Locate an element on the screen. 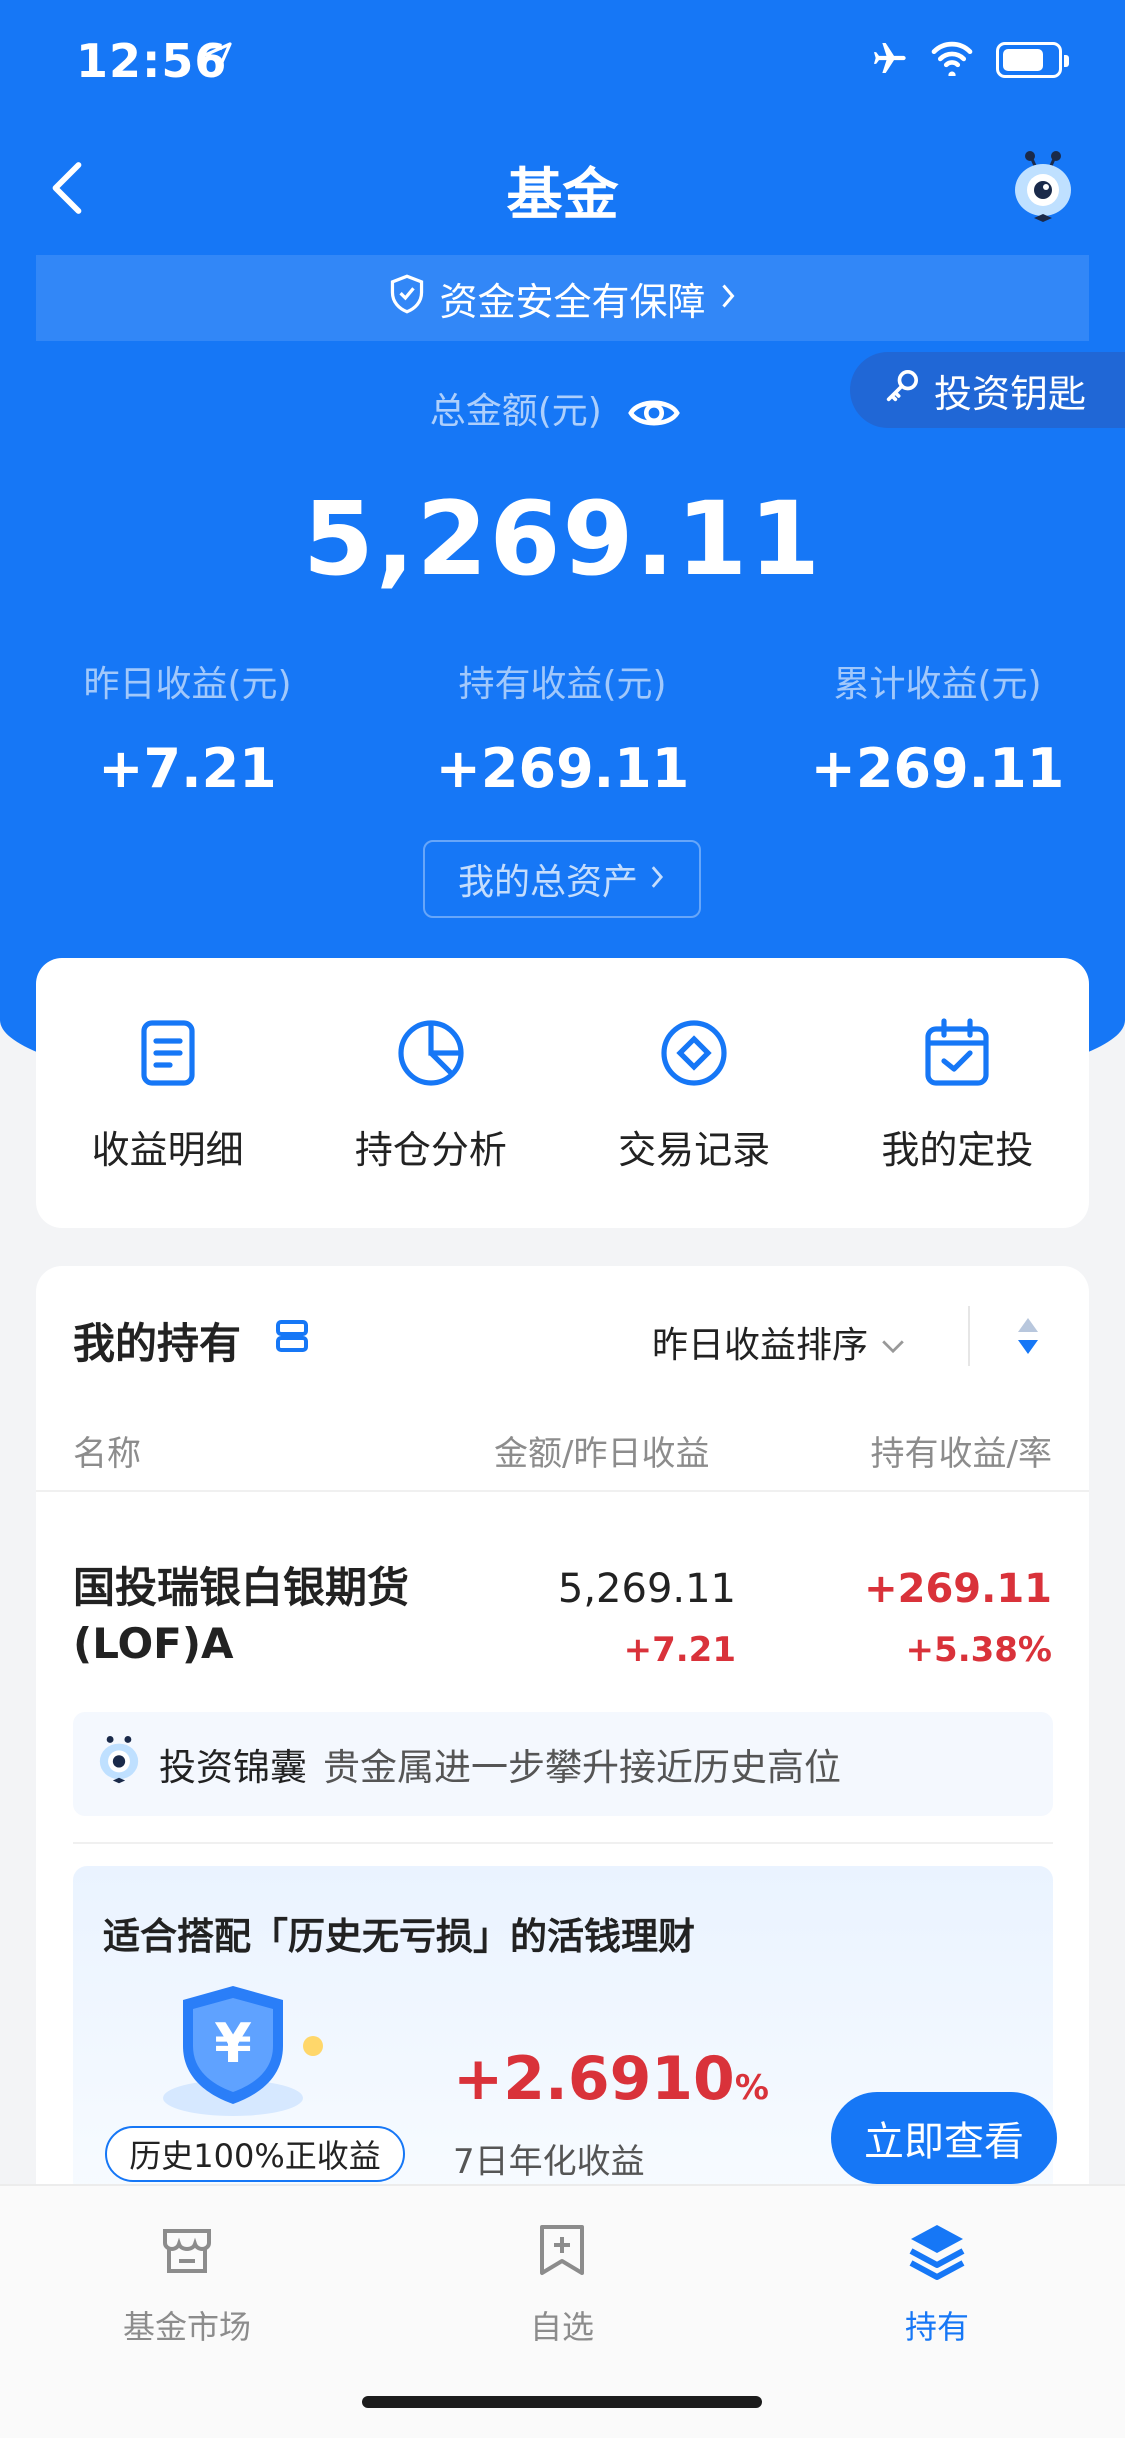 This screenshot has height=2438, width=1125. airplane-icon is located at coordinates (889, 60).